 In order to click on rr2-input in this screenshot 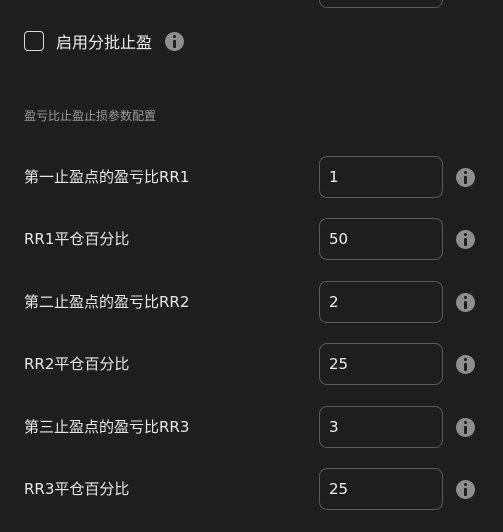, I will do `click(381, 302)`.